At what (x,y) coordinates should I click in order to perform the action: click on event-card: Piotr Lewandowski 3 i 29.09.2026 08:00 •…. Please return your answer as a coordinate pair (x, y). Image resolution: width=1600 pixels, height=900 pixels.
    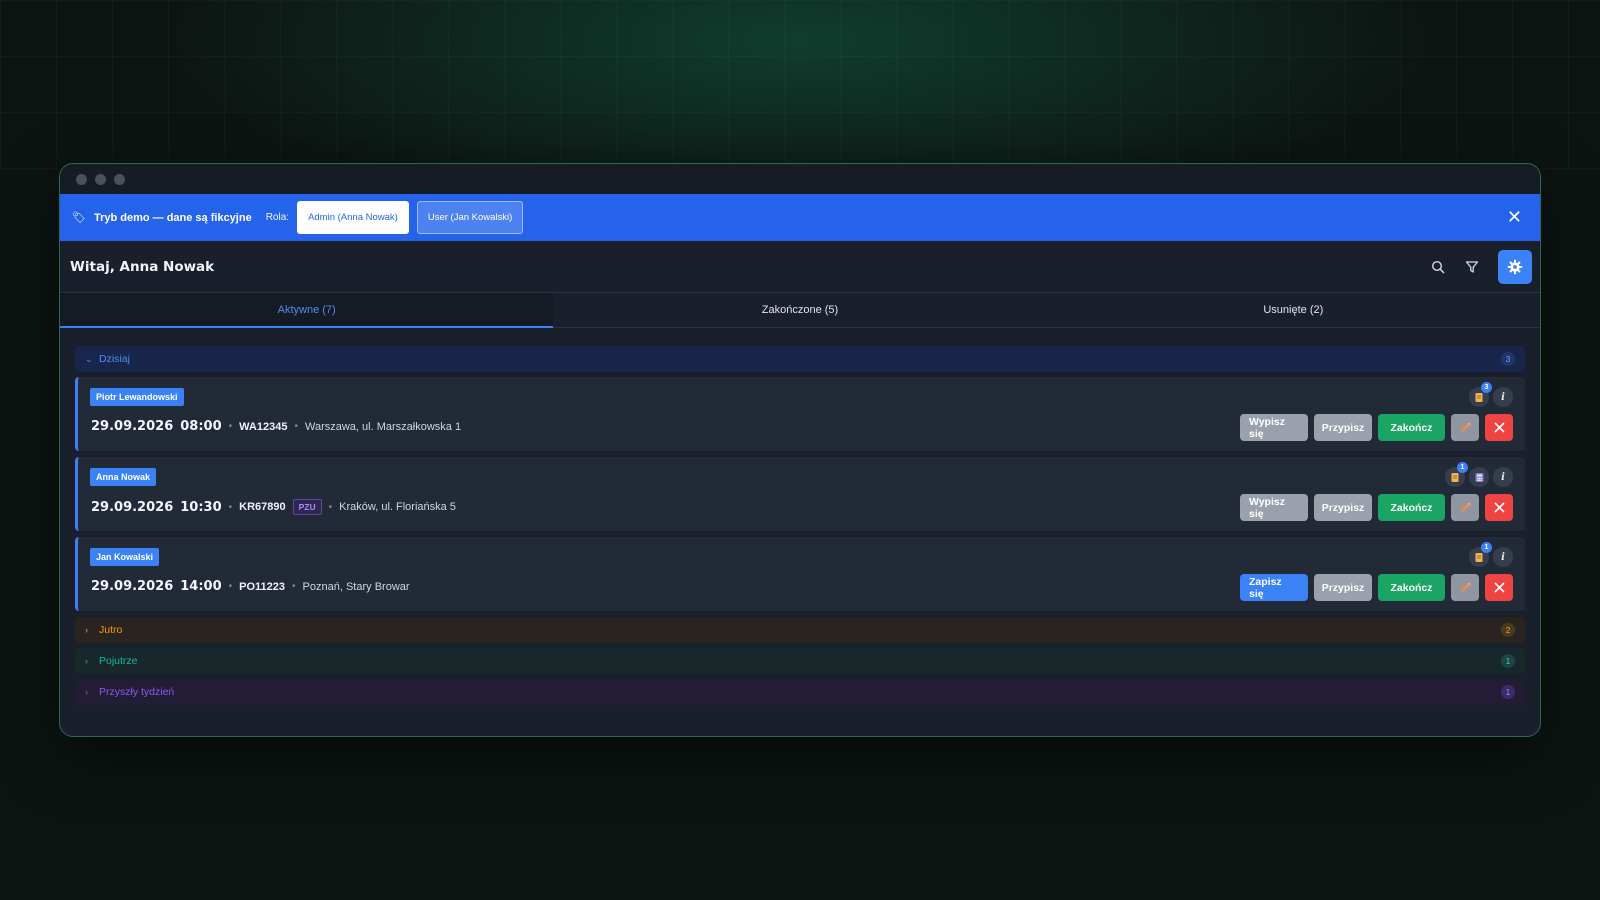
    Looking at the image, I should click on (800, 414).